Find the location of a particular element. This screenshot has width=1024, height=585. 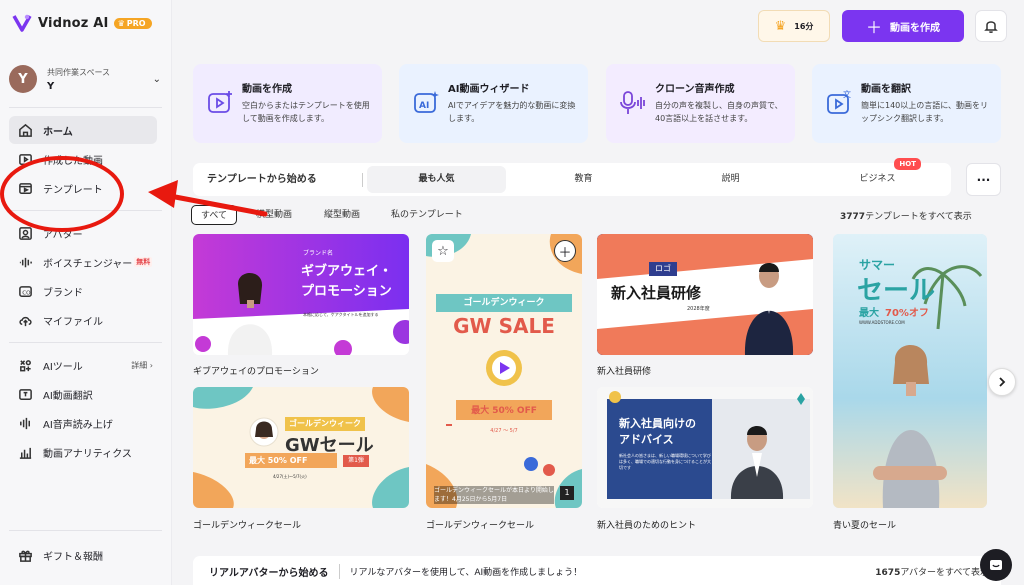

sidebar-item-home: ホーム is located at coordinates (83, 130).